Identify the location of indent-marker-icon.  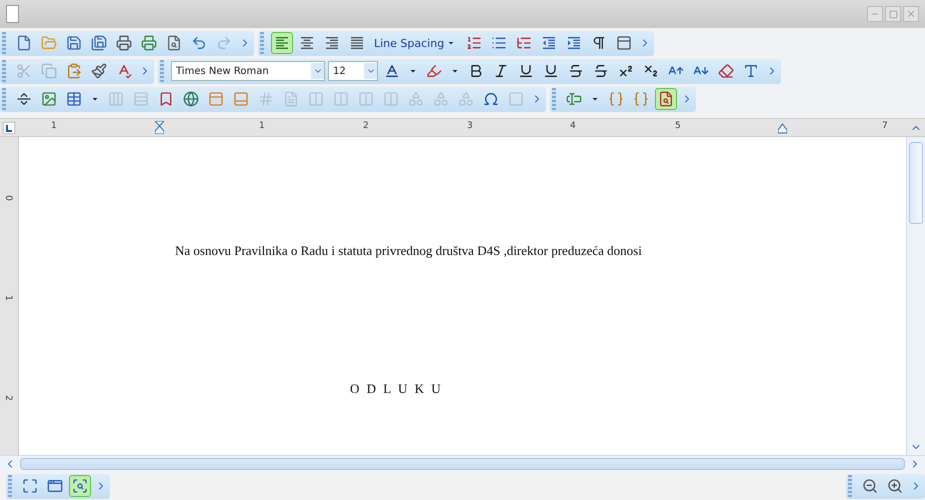
(159, 127).